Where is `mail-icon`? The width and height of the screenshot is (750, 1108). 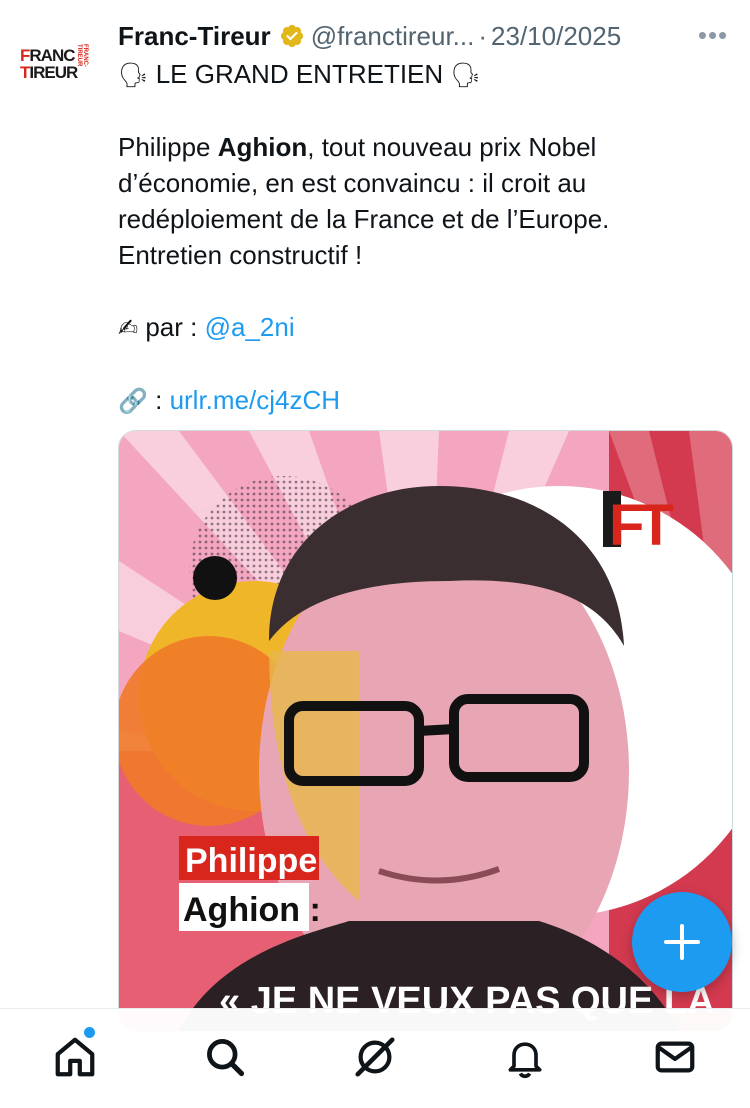
mail-icon is located at coordinates (675, 1057).